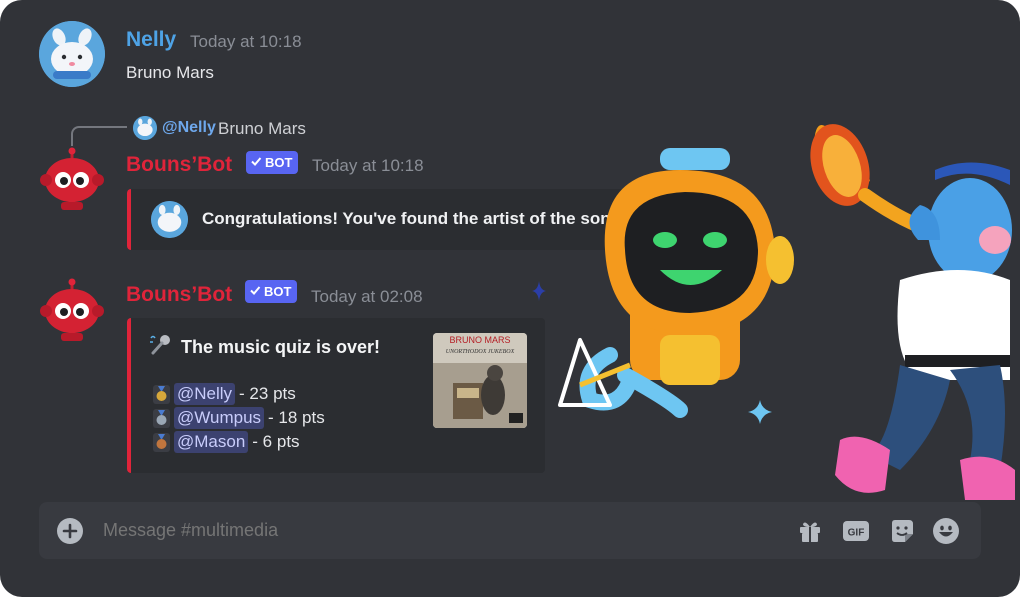 The height and width of the screenshot is (597, 1020). Describe the element at coordinates (72, 54) in the screenshot. I see `nelly-avatar` at that location.